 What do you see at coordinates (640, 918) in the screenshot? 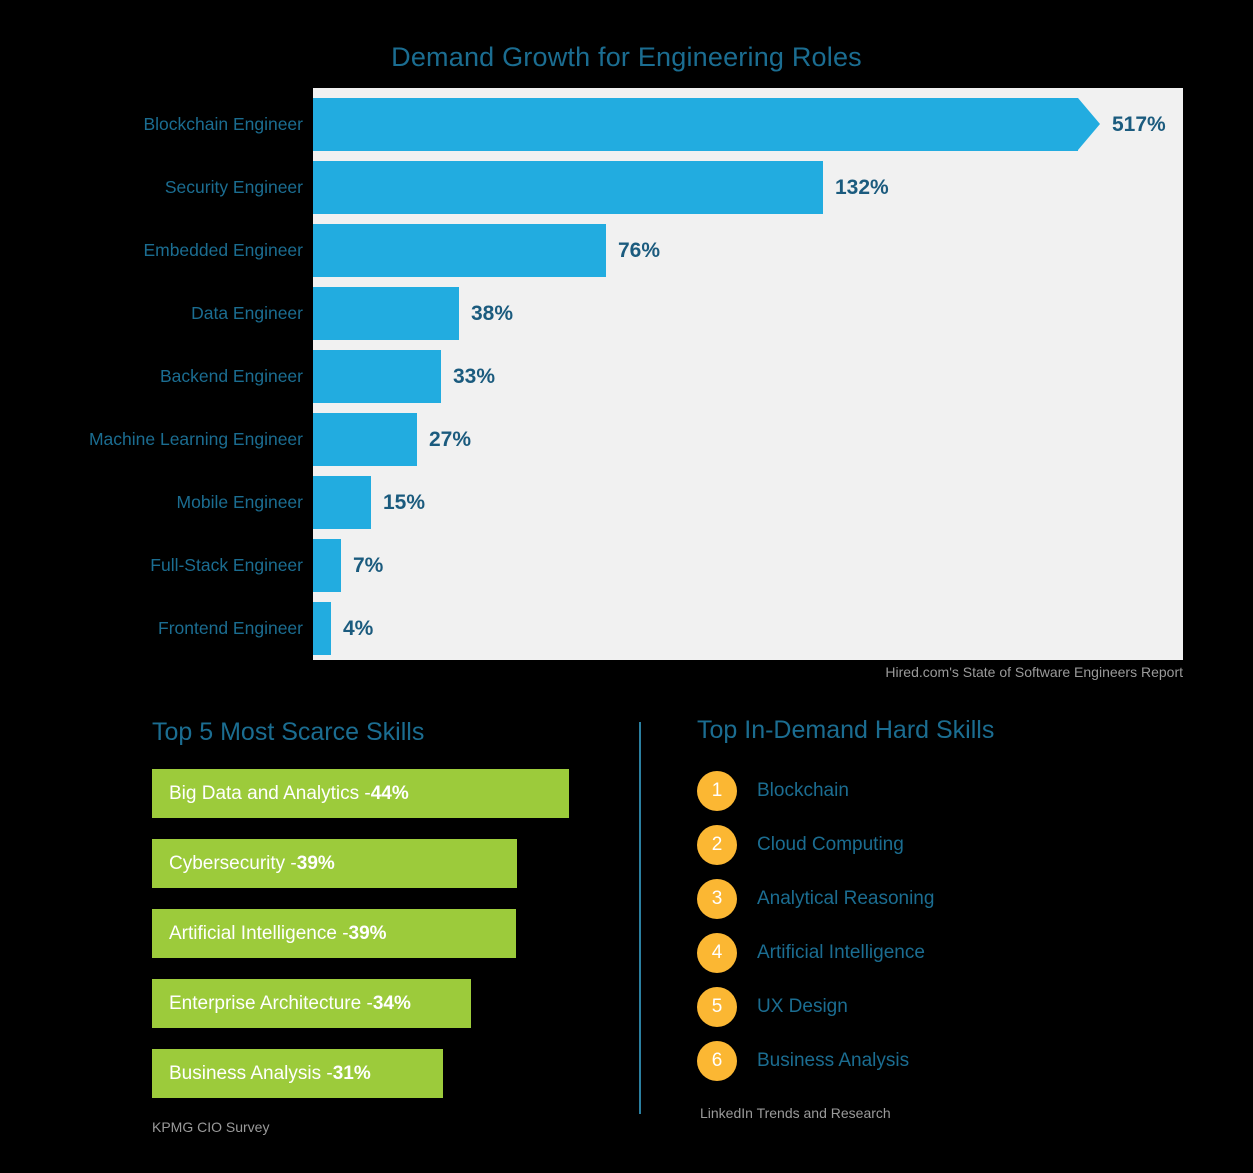
I see `section-divider` at bounding box center [640, 918].